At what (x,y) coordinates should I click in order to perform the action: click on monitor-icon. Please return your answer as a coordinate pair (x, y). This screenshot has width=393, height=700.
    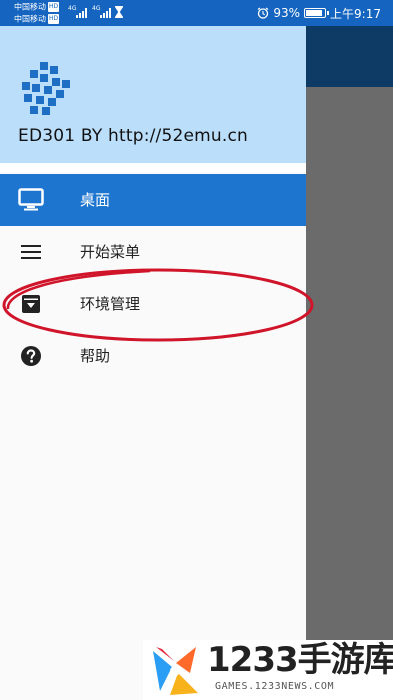
    Looking at the image, I should click on (31, 200).